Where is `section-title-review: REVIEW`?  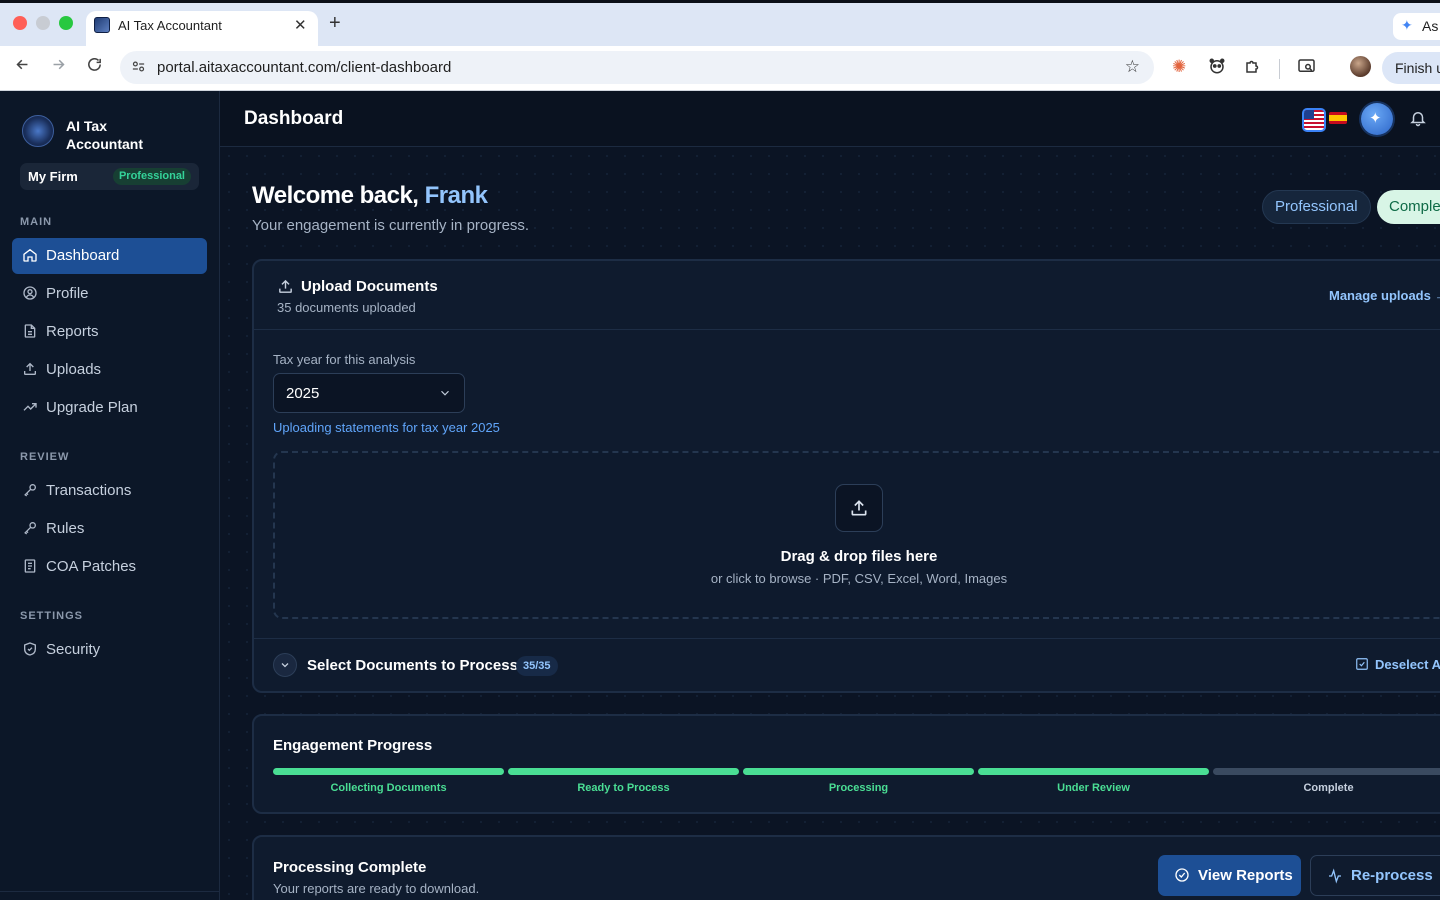 section-title-review: REVIEW is located at coordinates (45, 457).